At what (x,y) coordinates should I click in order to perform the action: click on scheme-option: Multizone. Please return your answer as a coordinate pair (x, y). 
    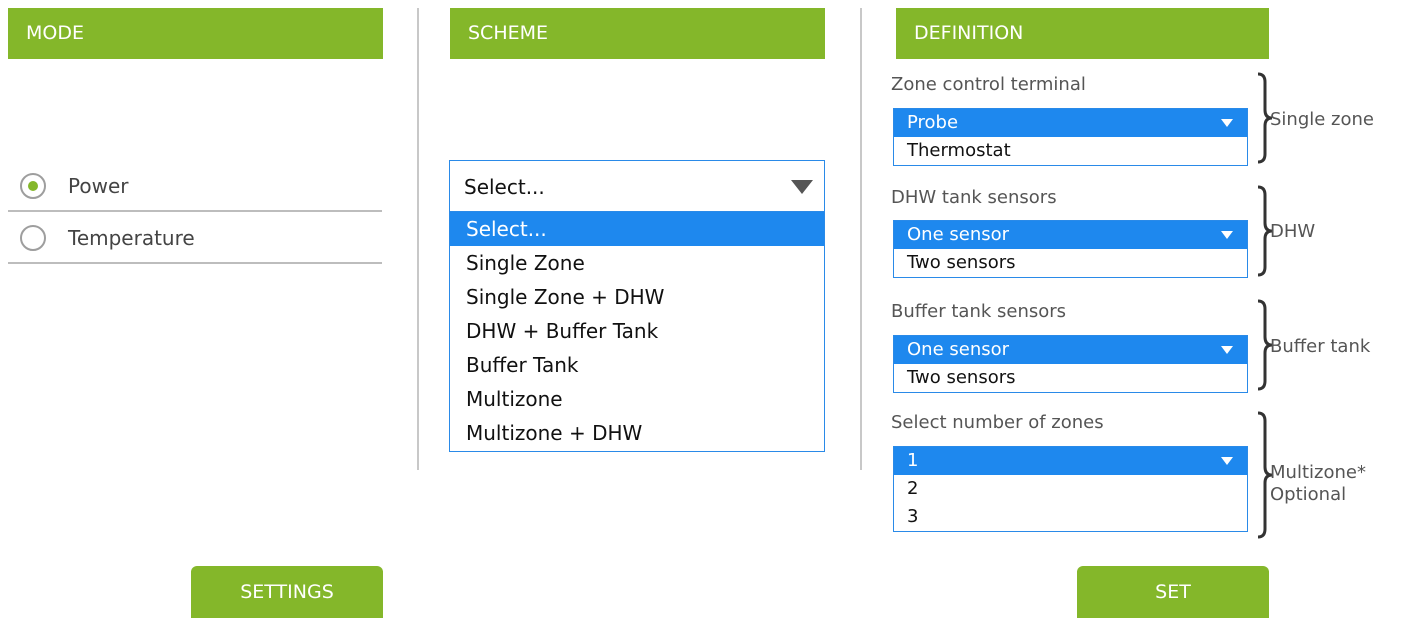
    Looking at the image, I should click on (637, 399).